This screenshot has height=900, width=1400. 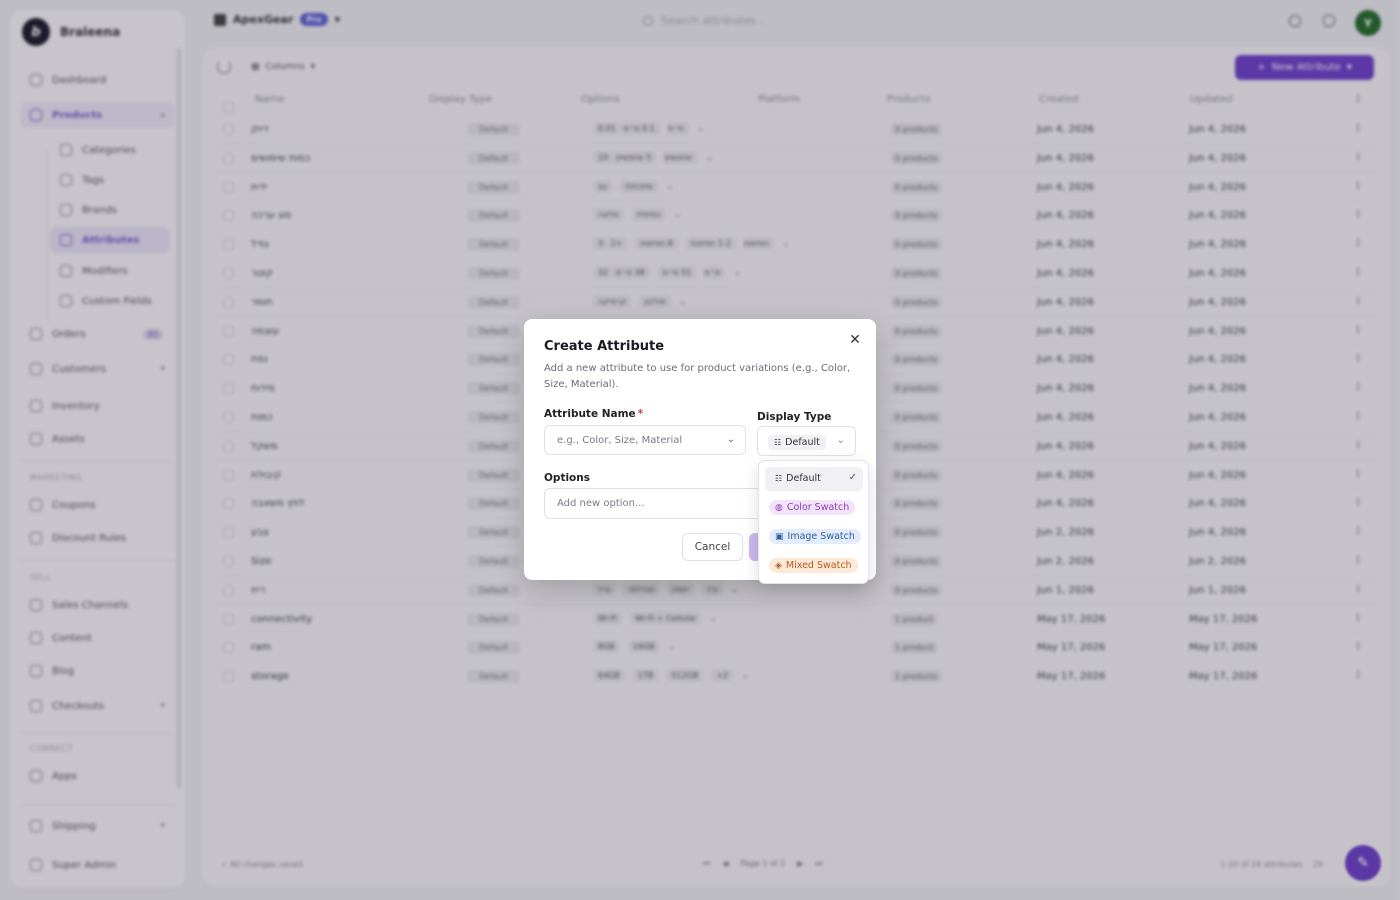 What do you see at coordinates (640, 414) in the screenshot?
I see `required-marker: *` at bounding box center [640, 414].